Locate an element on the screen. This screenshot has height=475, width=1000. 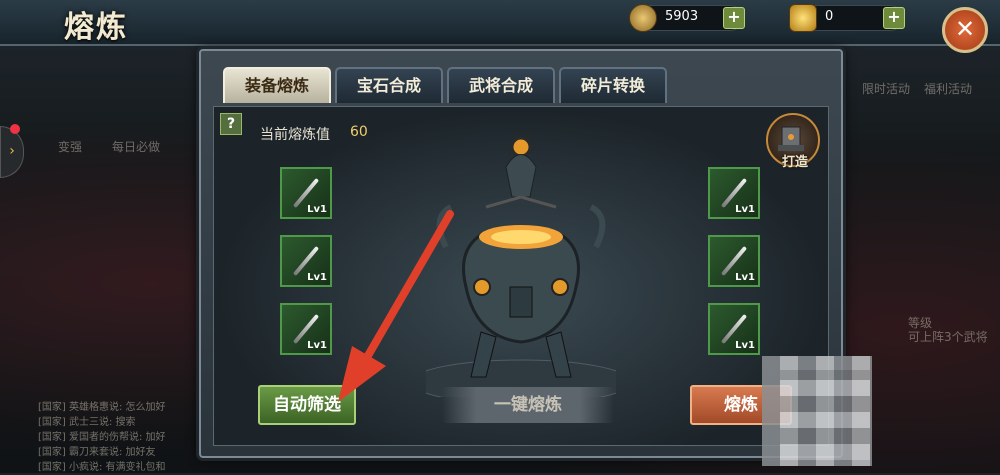
chat-line: [国家] 英雄格惠说: 怎么加好 is located at coordinates (102, 407).